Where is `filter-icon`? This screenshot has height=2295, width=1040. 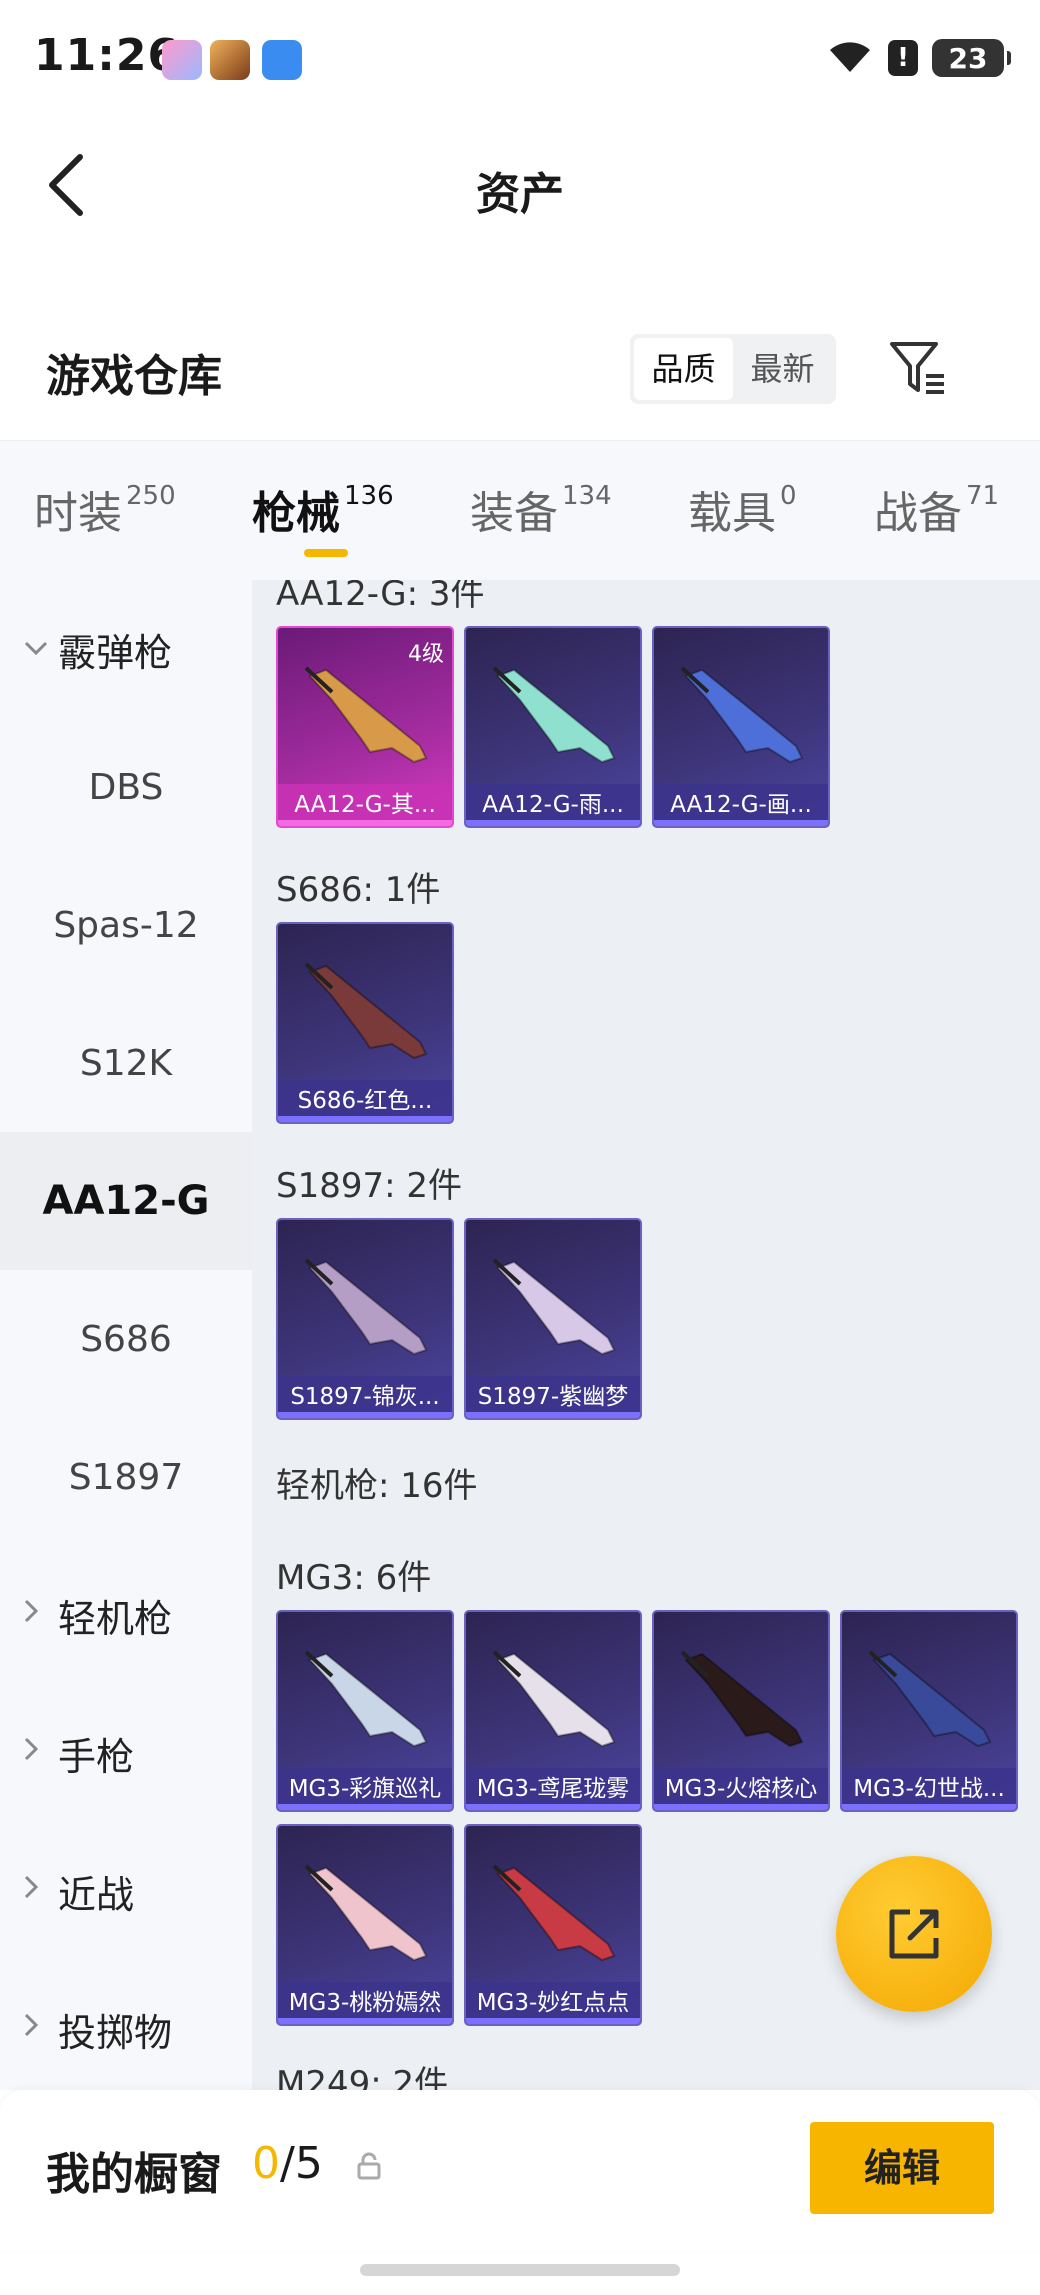
filter-icon is located at coordinates (917, 368).